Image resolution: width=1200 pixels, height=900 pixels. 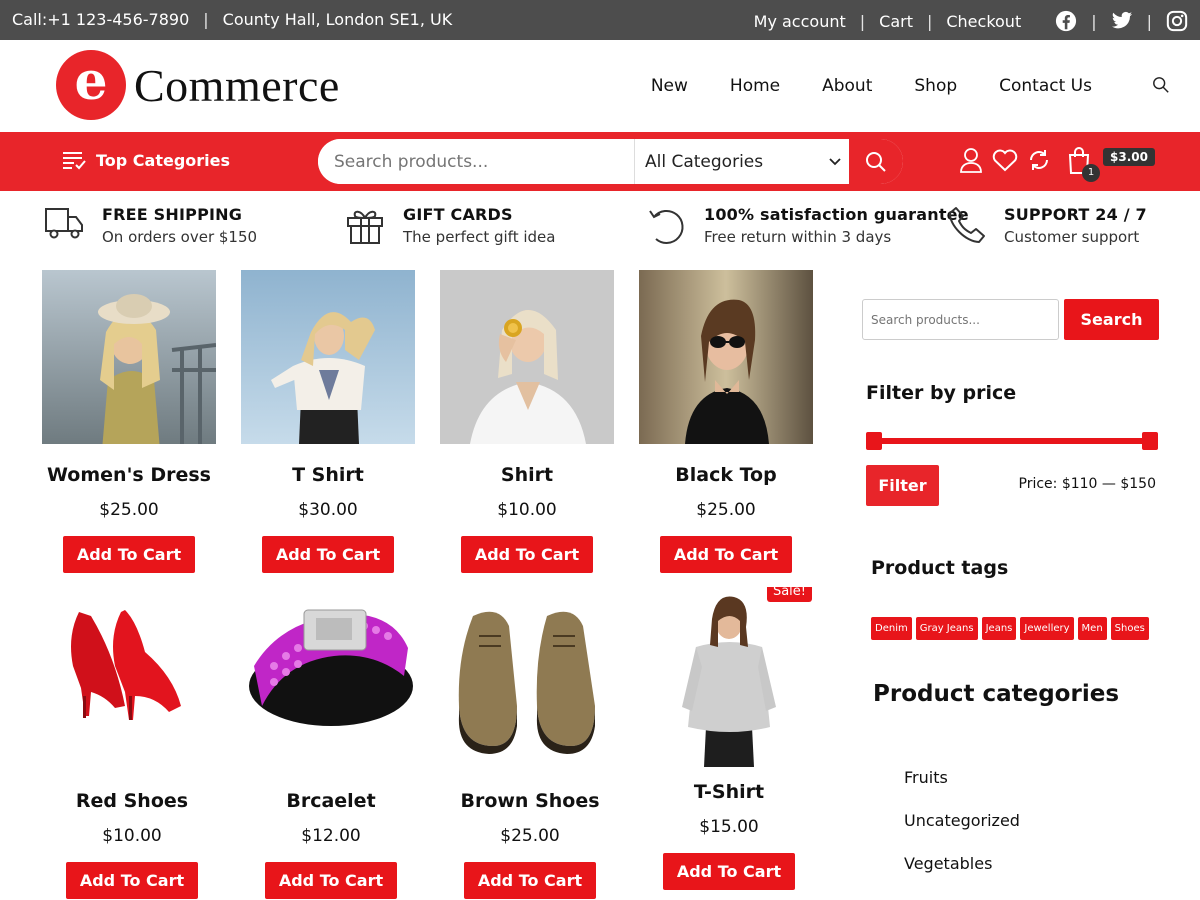 What do you see at coordinates (874, 441) in the screenshot?
I see `price-range-min-handle` at bounding box center [874, 441].